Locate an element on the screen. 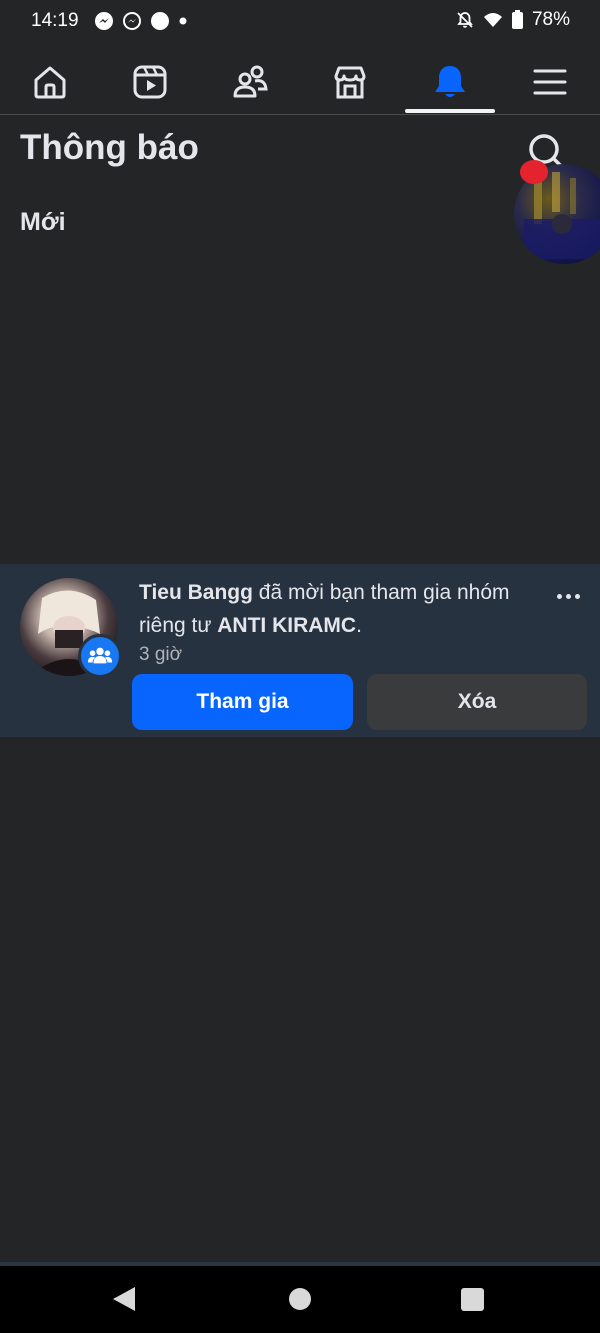  tab-home is located at coordinates (50, 81).